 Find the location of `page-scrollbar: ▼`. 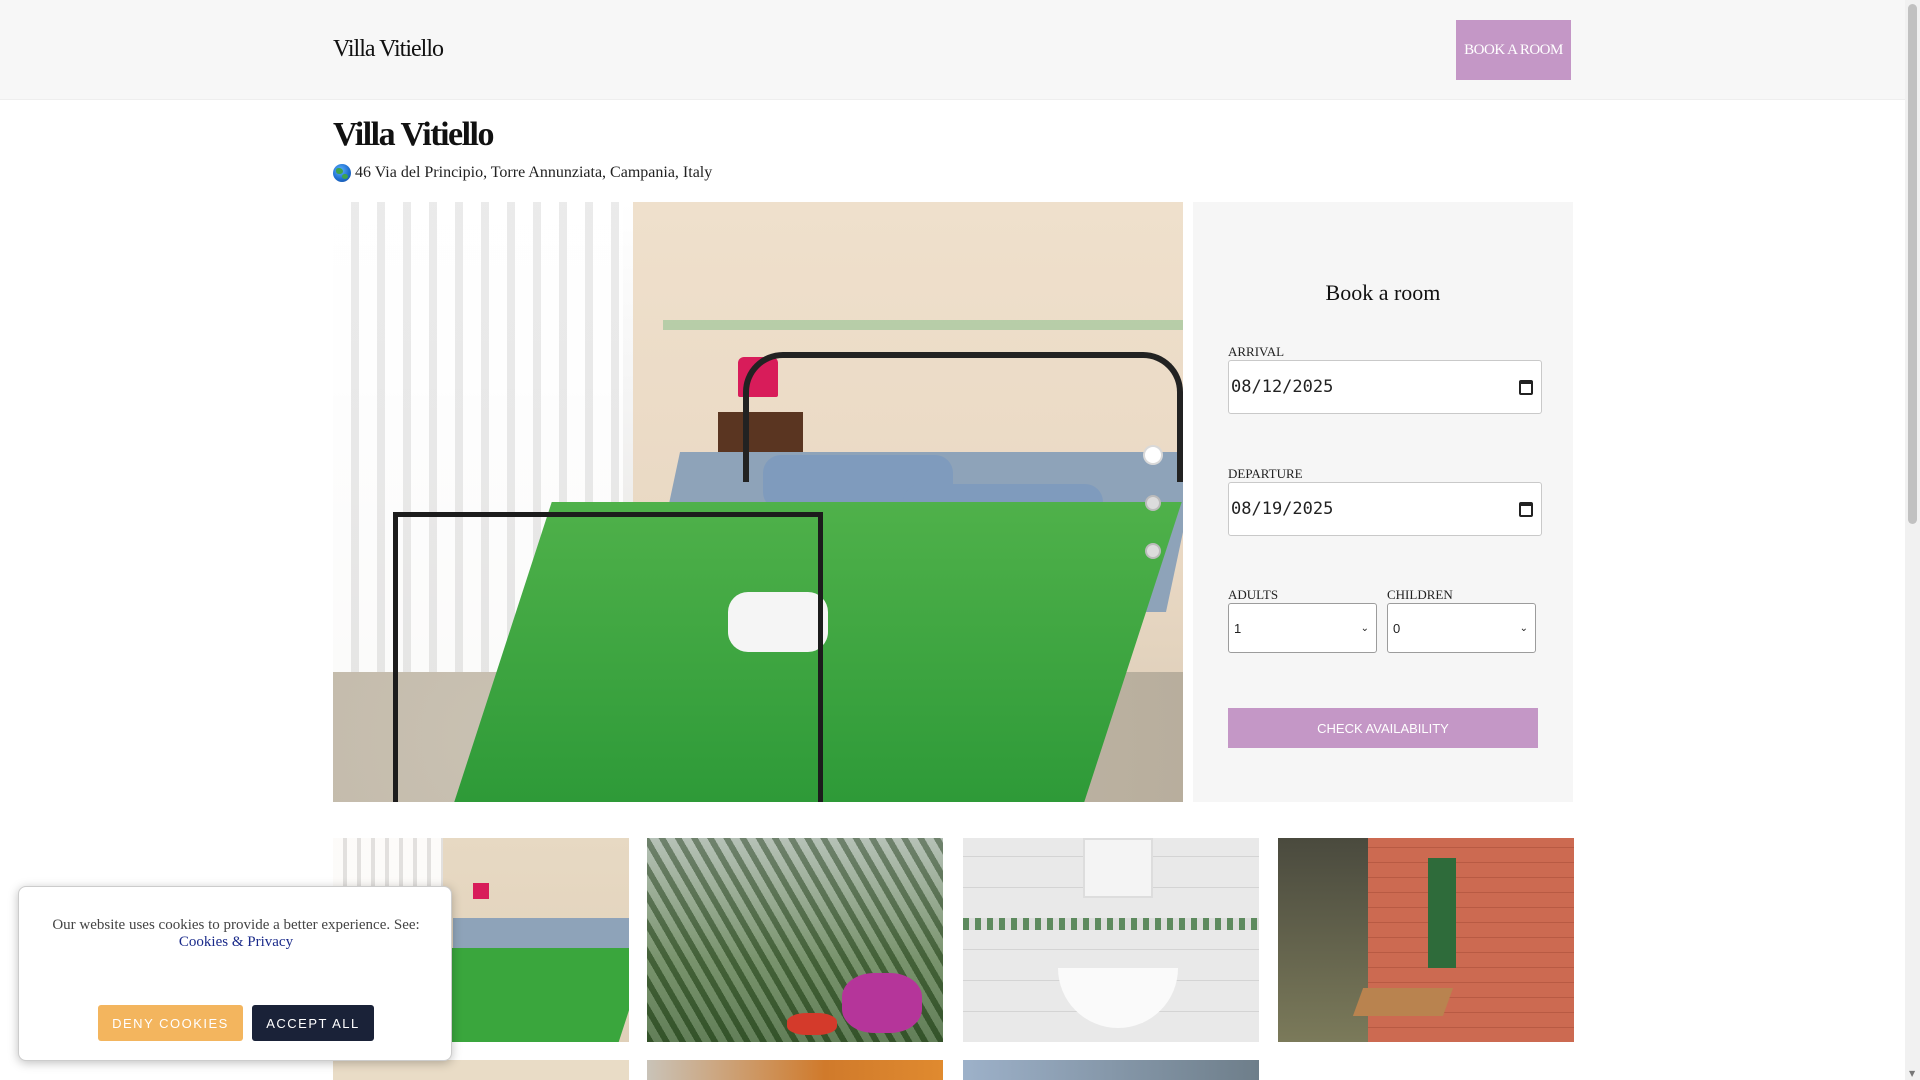

page-scrollbar: ▼ is located at coordinates (1912, 540).